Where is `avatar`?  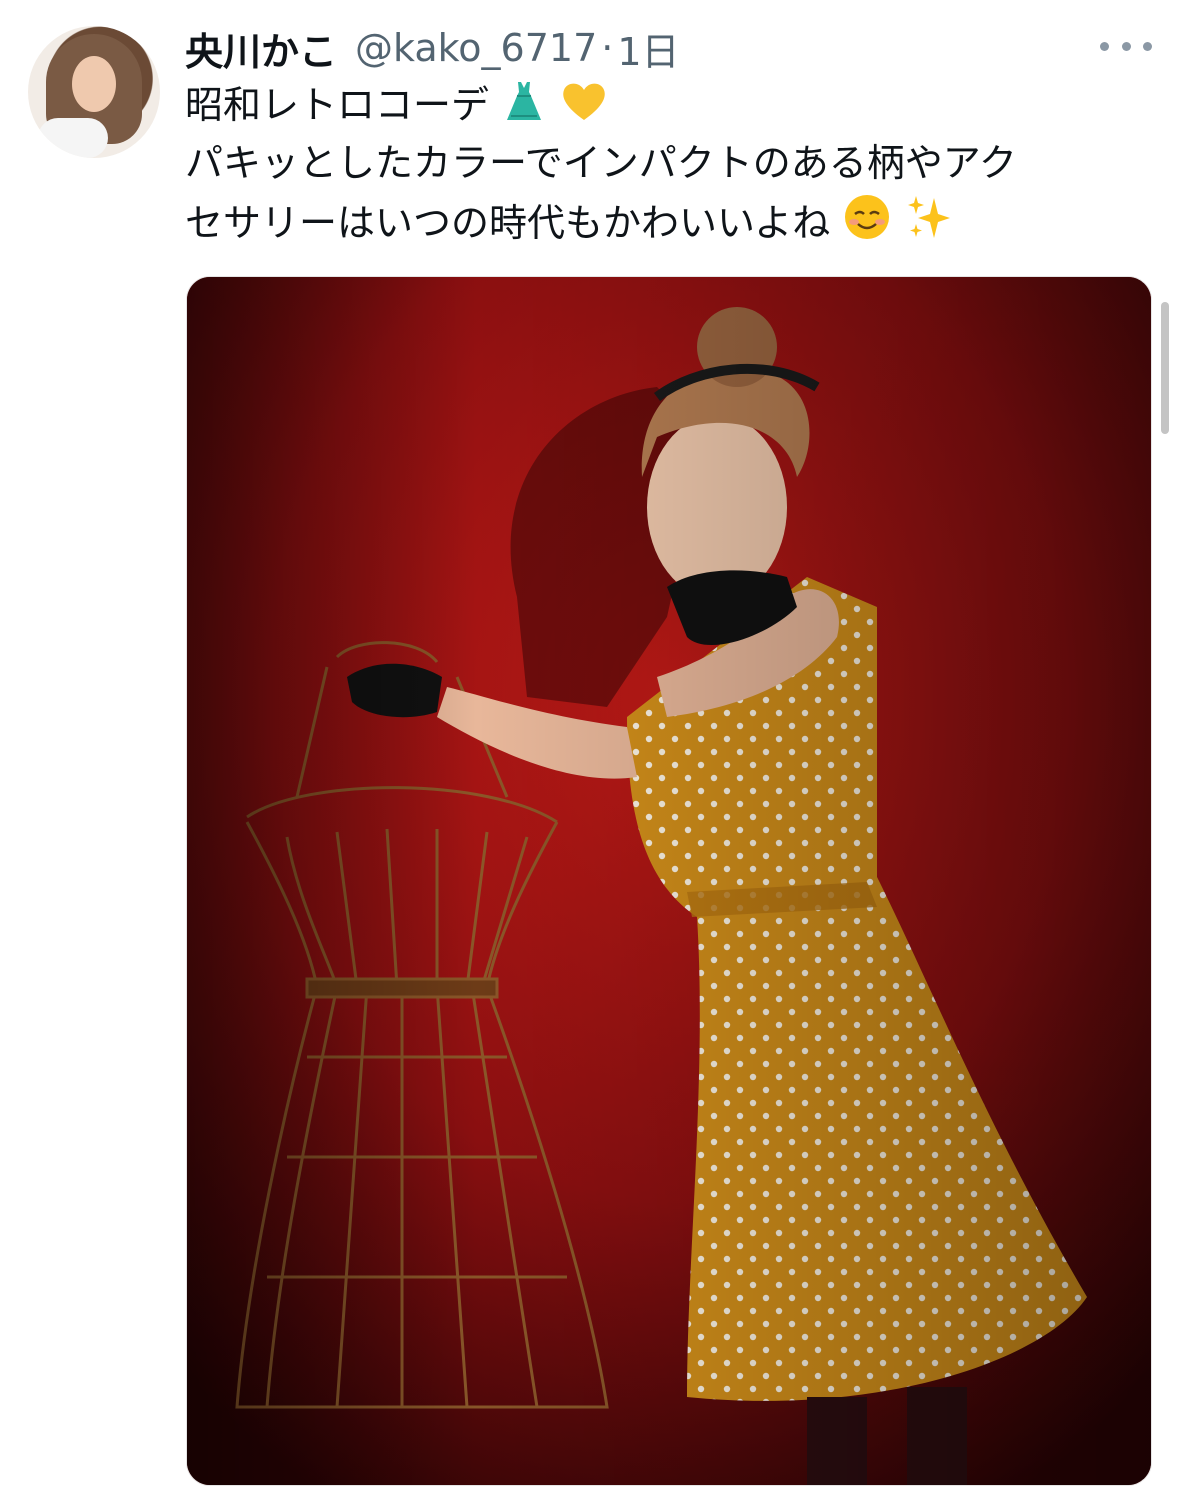
avatar is located at coordinates (94, 92).